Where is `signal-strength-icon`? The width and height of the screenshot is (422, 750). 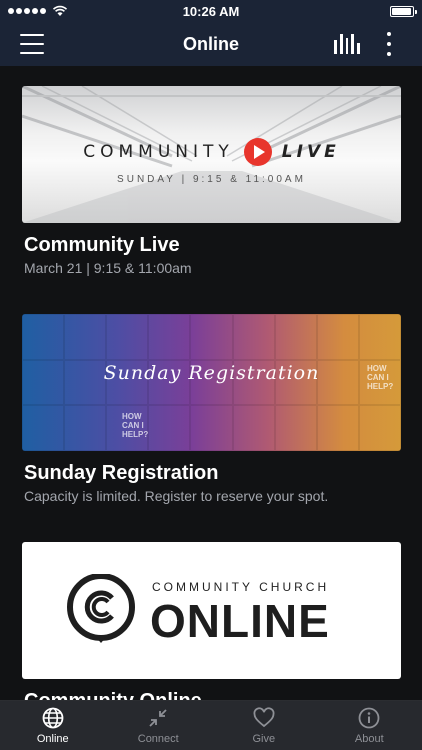 signal-strength-icon is located at coordinates (27, 11).